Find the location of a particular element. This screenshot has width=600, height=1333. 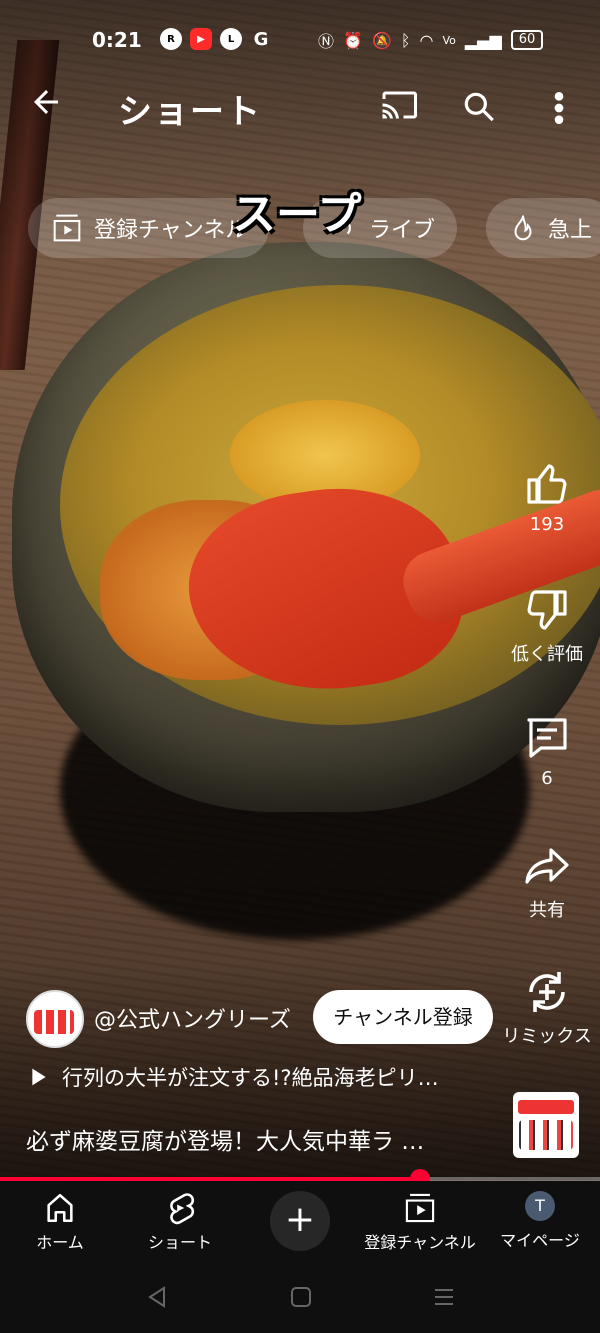

dislike-button: 低く評価 is located at coordinates (546, 626).